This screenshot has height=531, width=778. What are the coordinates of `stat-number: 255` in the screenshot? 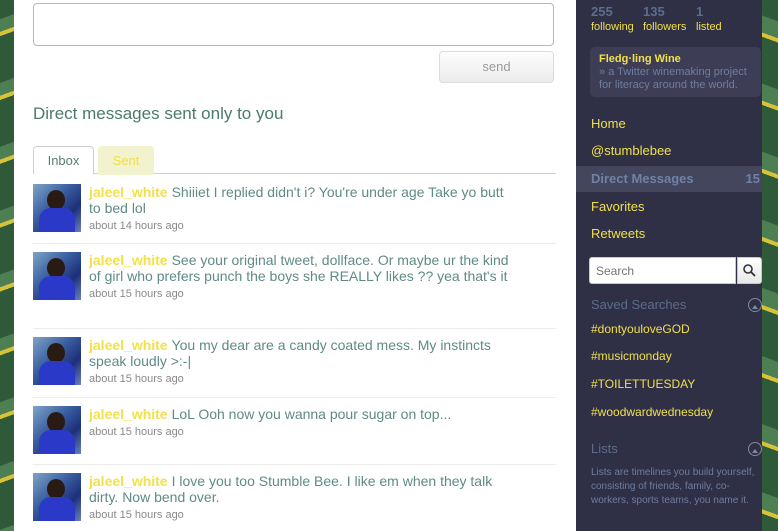 It's located at (602, 11).